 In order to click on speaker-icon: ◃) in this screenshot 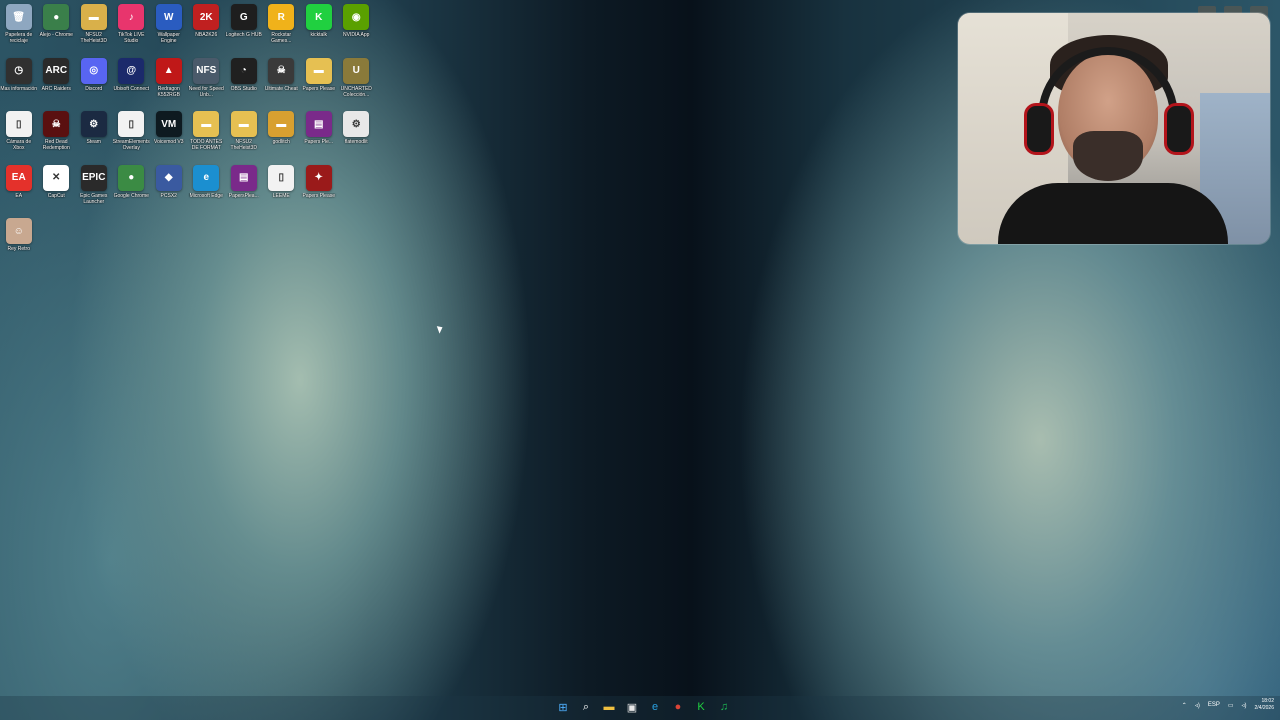, I will do `click(1197, 705)`.